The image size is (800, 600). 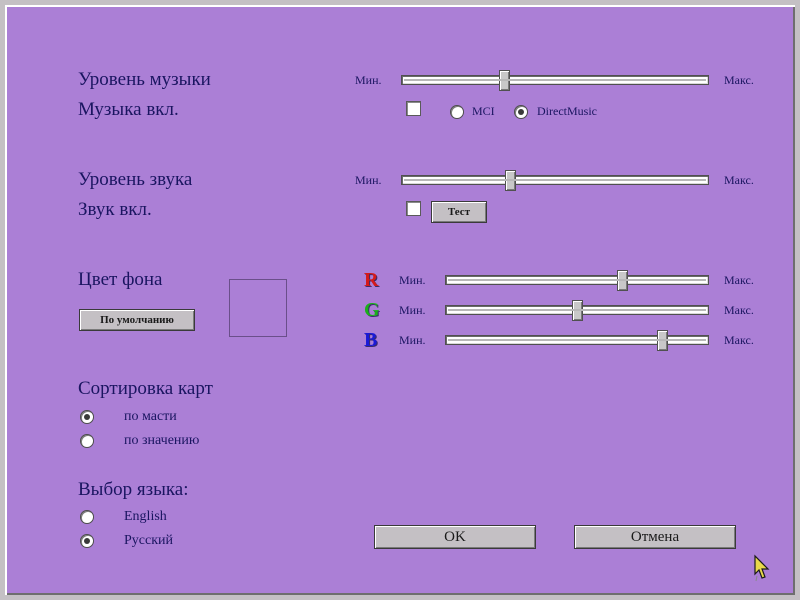 What do you see at coordinates (655, 537) in the screenshot?
I see `cancel-button: Отмена` at bounding box center [655, 537].